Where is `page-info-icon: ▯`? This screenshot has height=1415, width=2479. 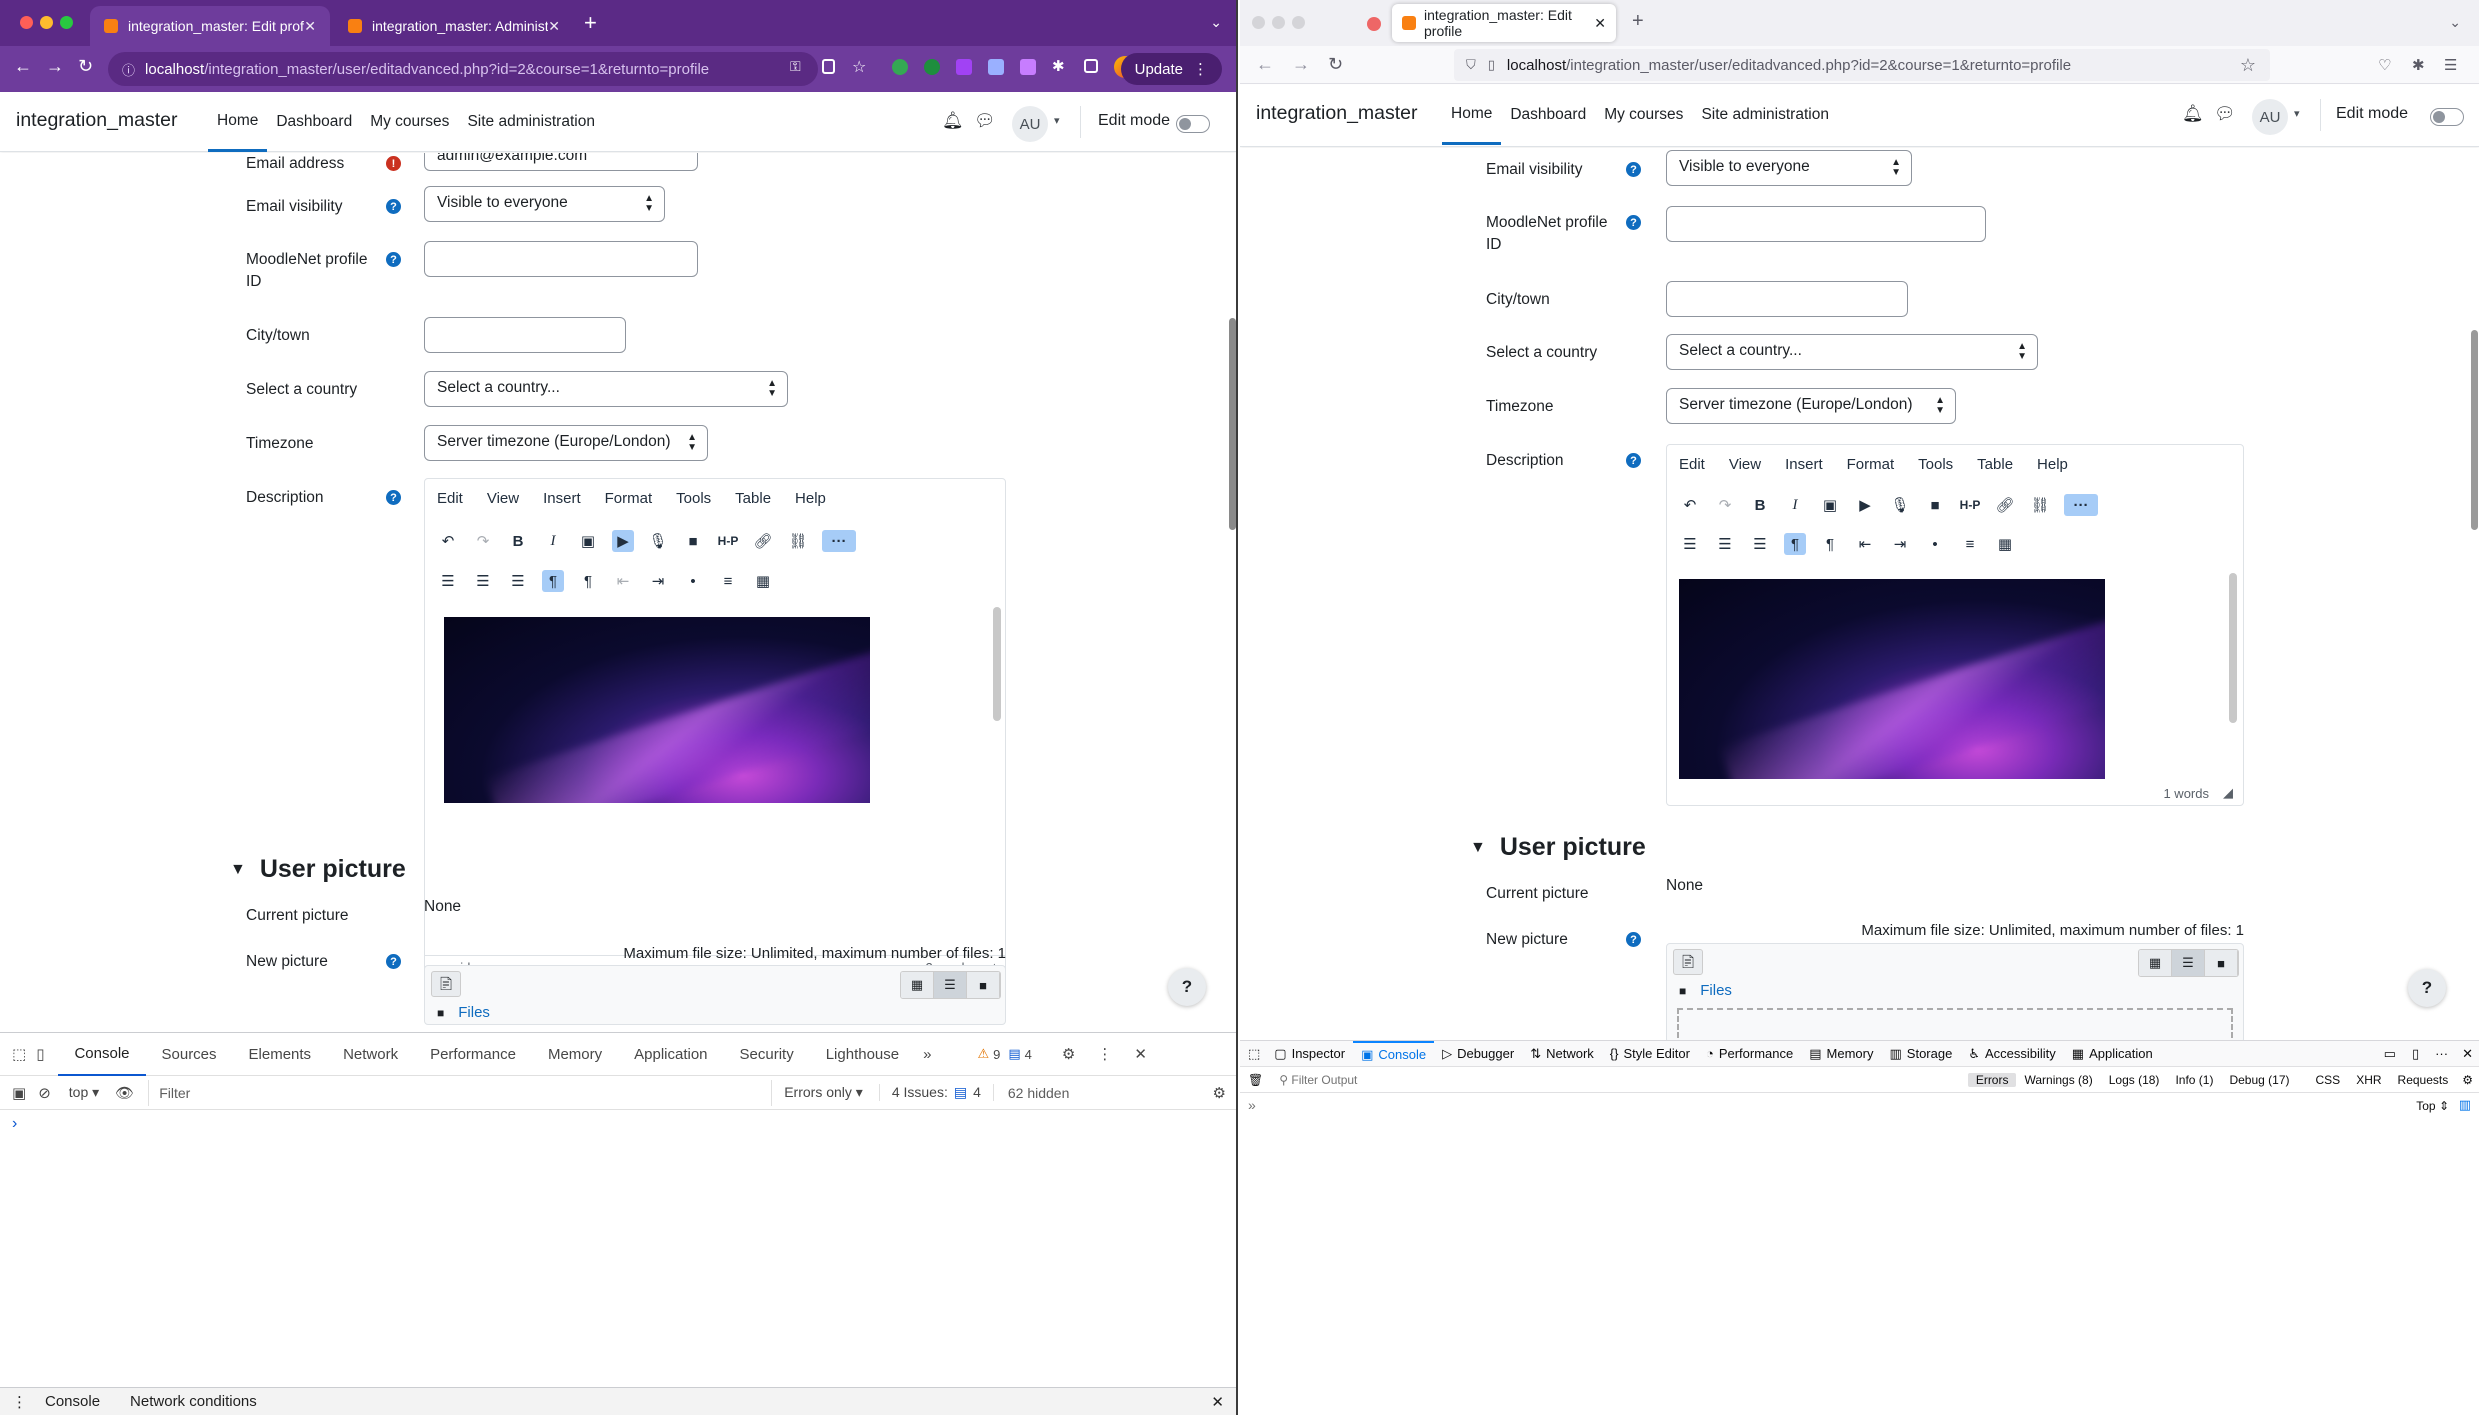 page-info-icon: ▯ is located at coordinates (1491, 65).